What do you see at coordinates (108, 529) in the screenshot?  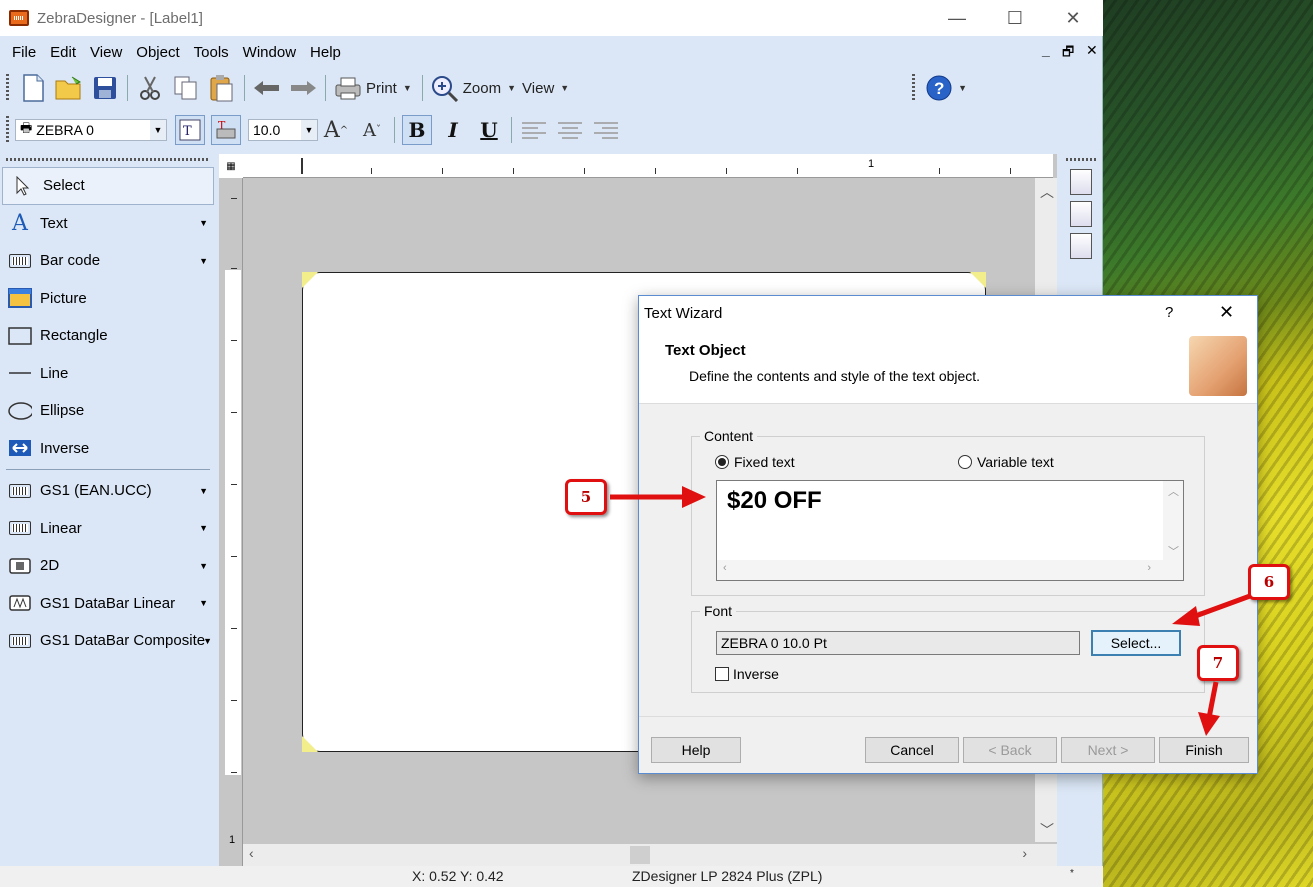 I see `tool-linear: Linear ▼` at bounding box center [108, 529].